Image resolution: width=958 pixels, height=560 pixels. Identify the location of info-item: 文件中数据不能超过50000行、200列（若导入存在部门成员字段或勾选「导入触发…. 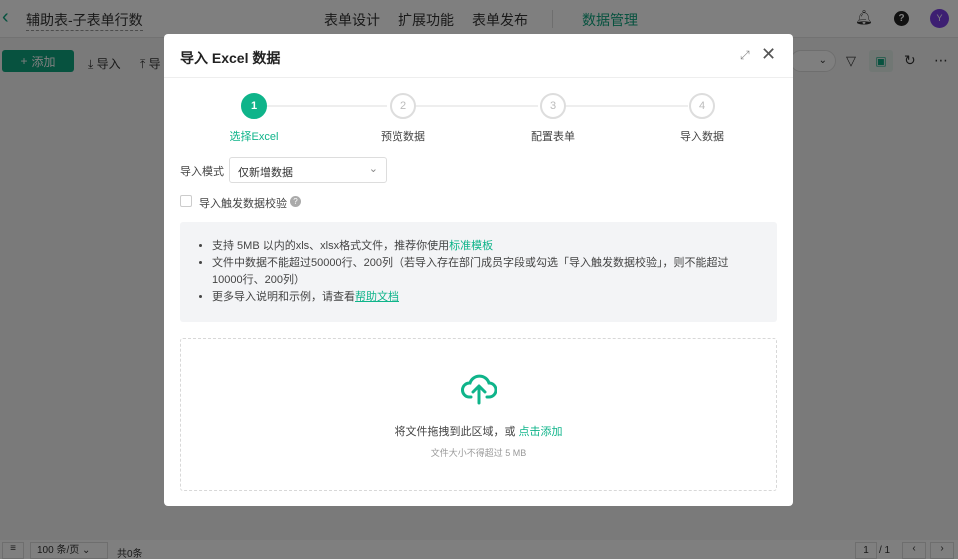
(494, 272).